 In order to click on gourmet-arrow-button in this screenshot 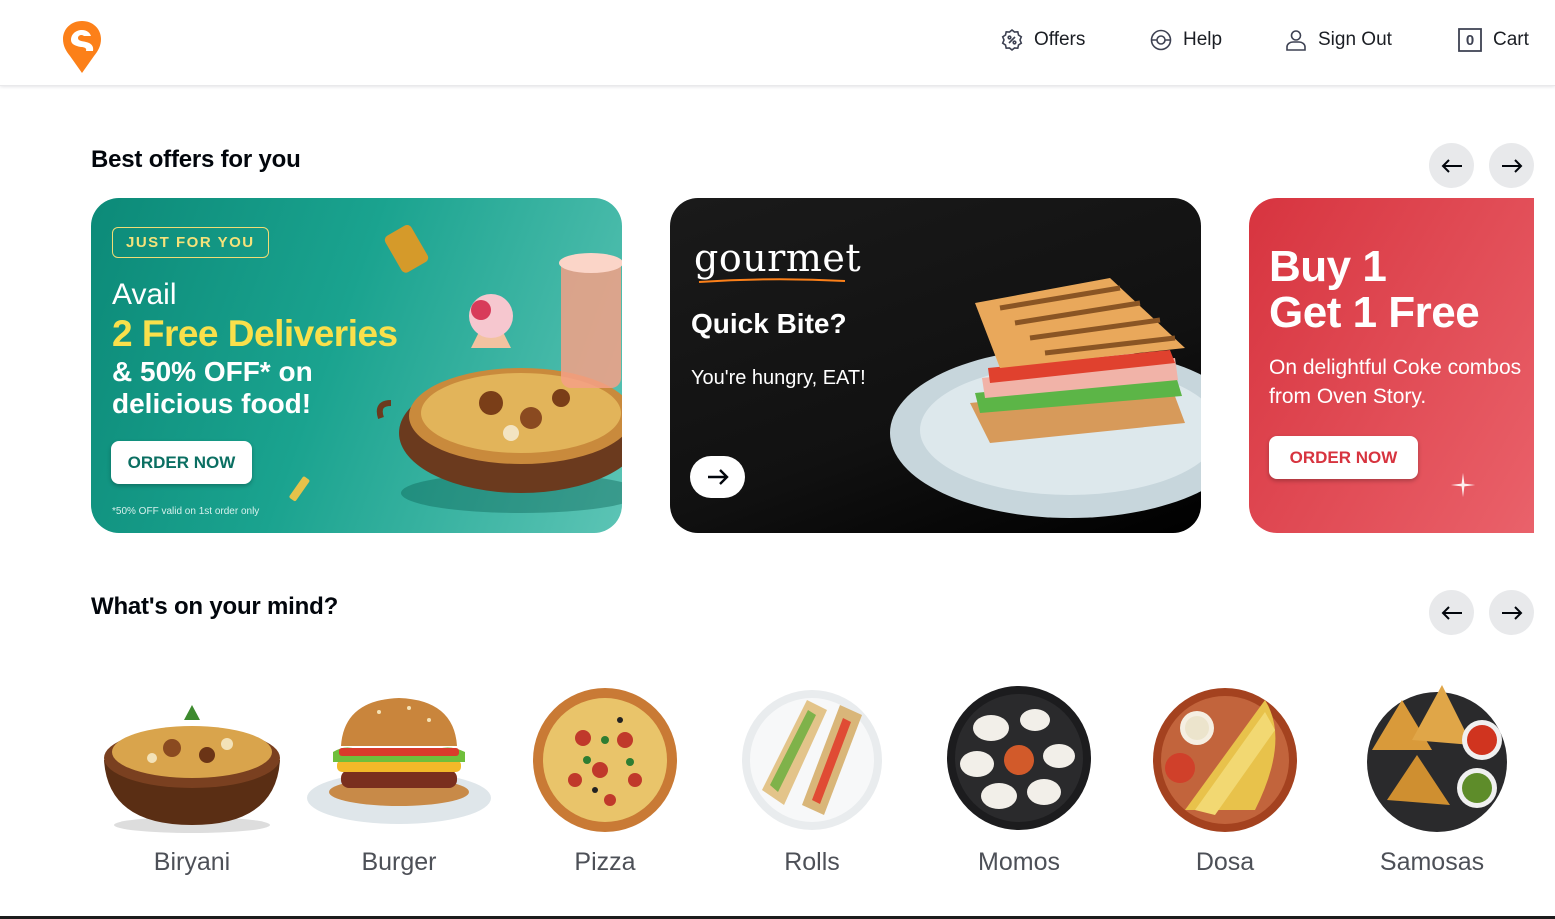, I will do `click(717, 477)`.